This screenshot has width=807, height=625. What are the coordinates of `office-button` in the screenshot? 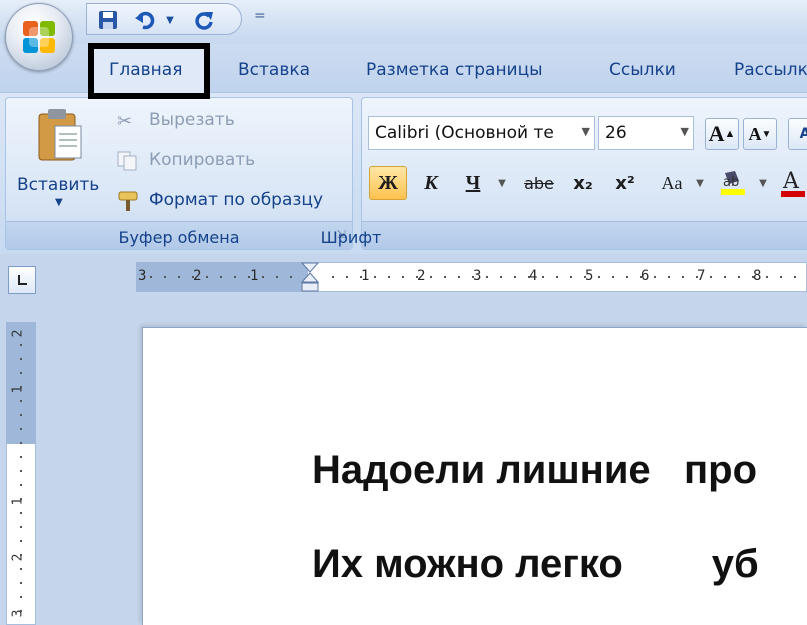 It's located at (39, 37).